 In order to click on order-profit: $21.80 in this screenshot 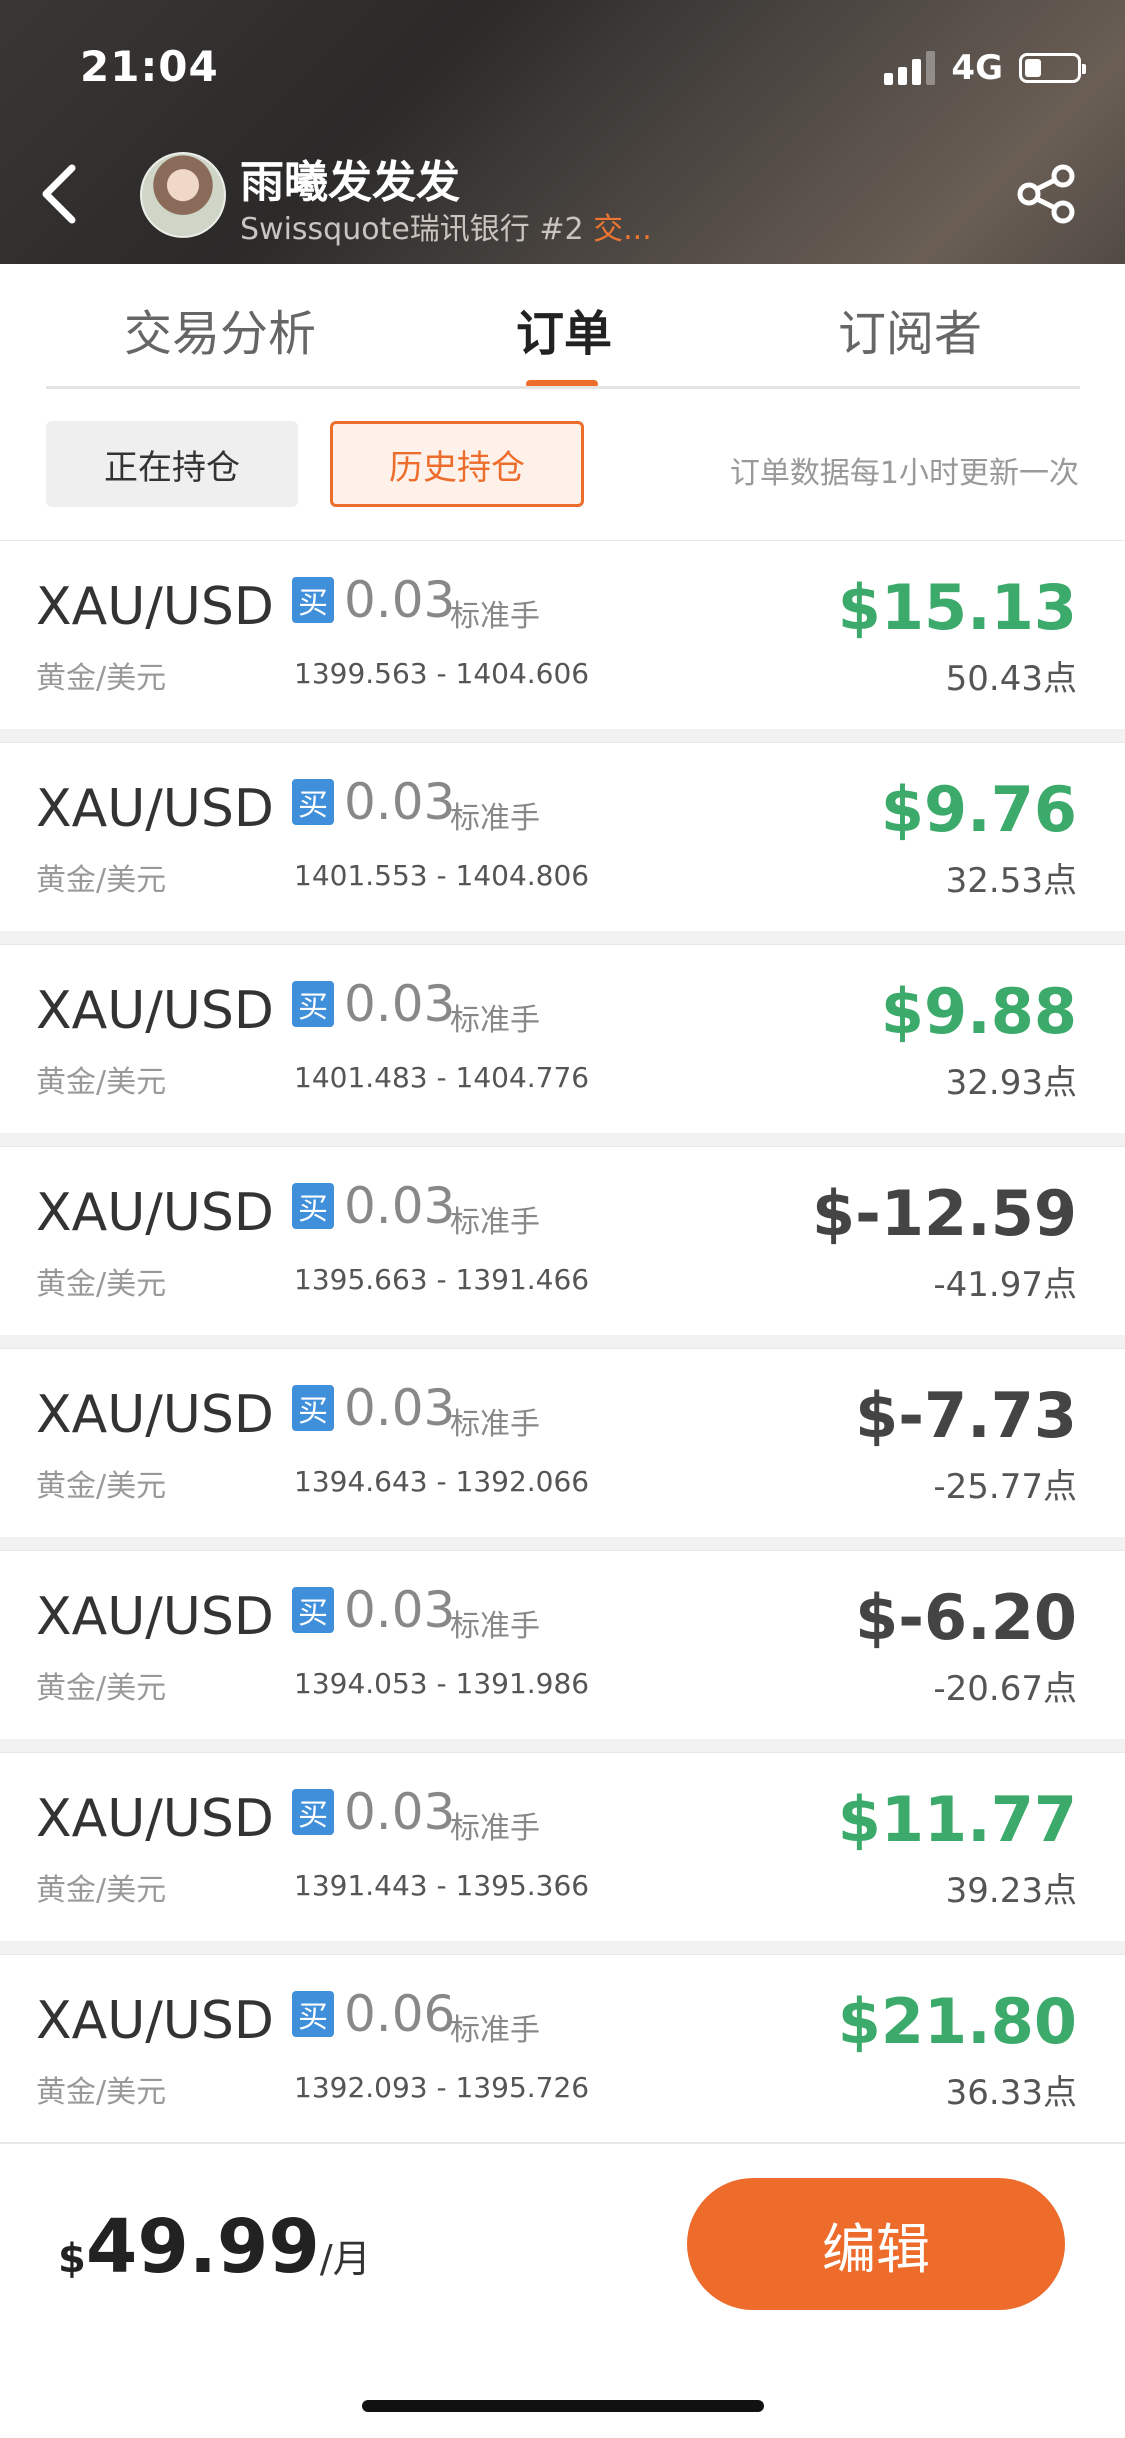, I will do `click(957, 2021)`.